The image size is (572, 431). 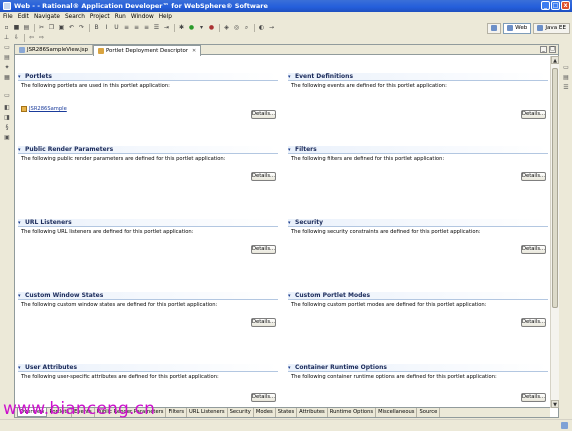 What do you see at coordinates (165, 17) in the screenshot?
I see `menu-help: Help` at bounding box center [165, 17].